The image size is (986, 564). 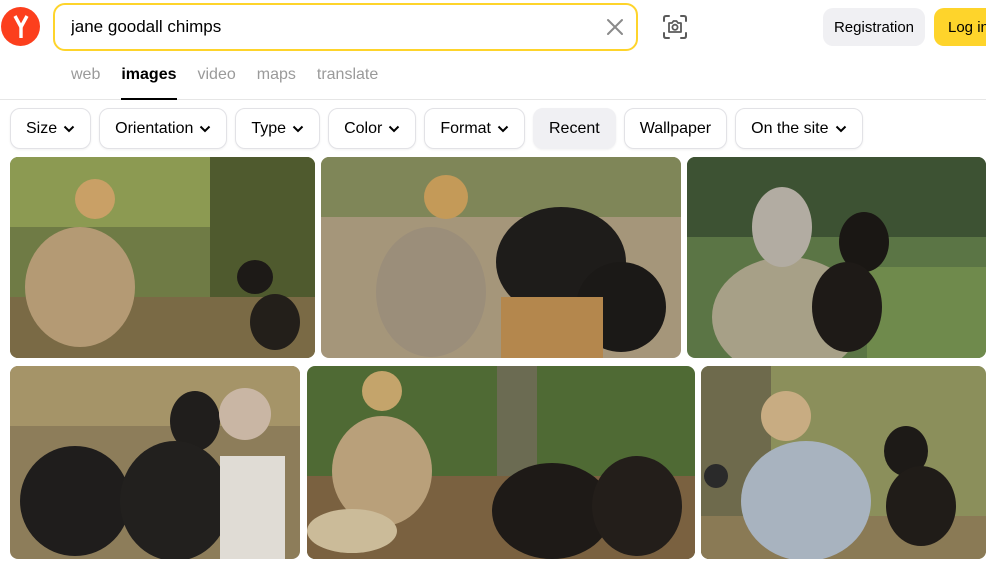 What do you see at coordinates (960, 27) in the screenshot?
I see `login-button: Log in` at bounding box center [960, 27].